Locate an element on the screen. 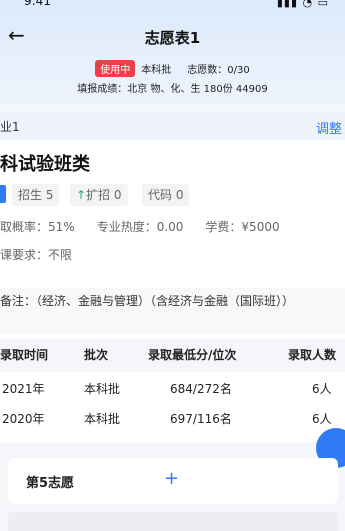  expand-tag: ↑扩招 0 is located at coordinates (99, 195).